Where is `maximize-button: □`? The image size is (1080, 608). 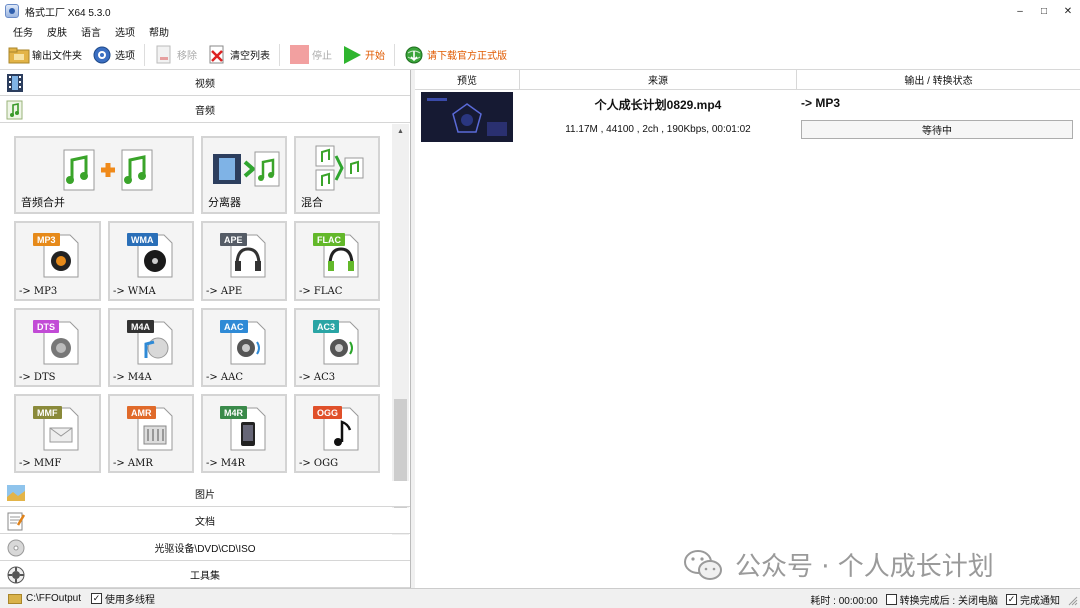
maximize-button: □ is located at coordinates (1044, 11).